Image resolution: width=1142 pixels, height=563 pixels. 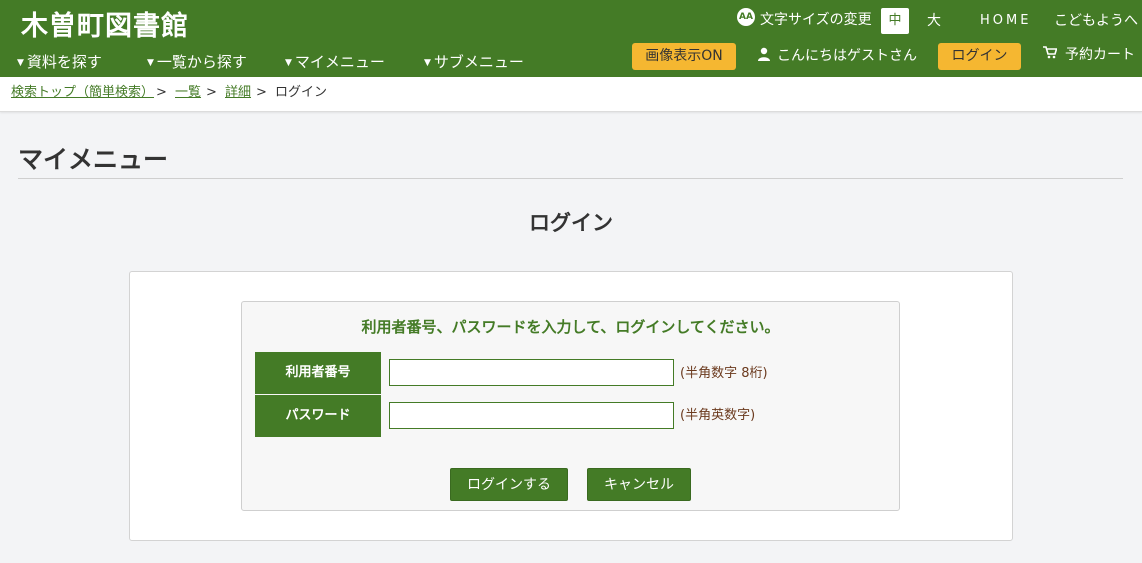 What do you see at coordinates (64, 62) in the screenshot?
I see `nav-label: 資料を探す` at bounding box center [64, 62].